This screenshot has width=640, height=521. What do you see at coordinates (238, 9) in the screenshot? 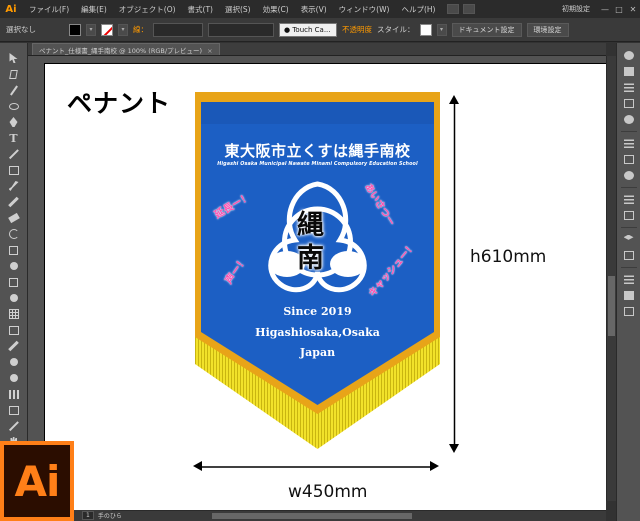
I see `menu-select: 選択(S)` at bounding box center [238, 9].